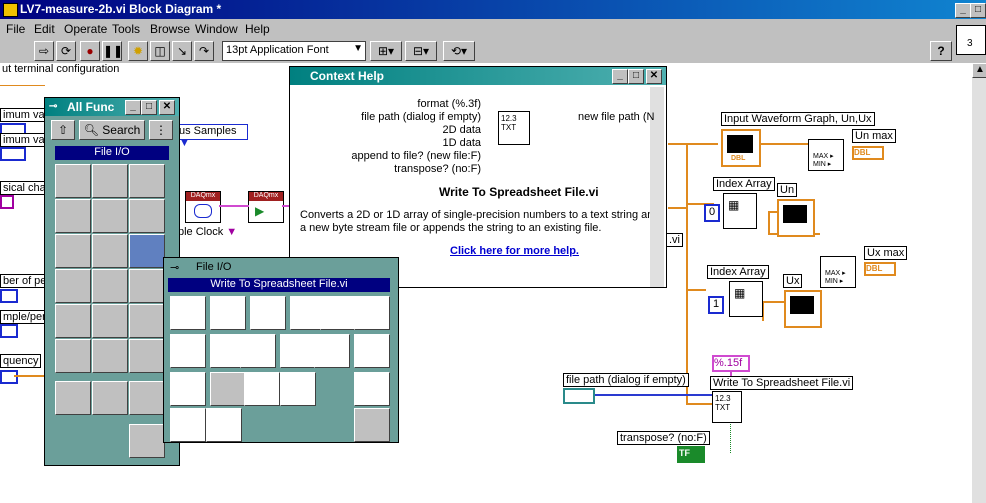 This screenshot has width=986, height=503. What do you see at coordinates (868, 153) in the screenshot?
I see `un-max-indicator: DBL` at bounding box center [868, 153].